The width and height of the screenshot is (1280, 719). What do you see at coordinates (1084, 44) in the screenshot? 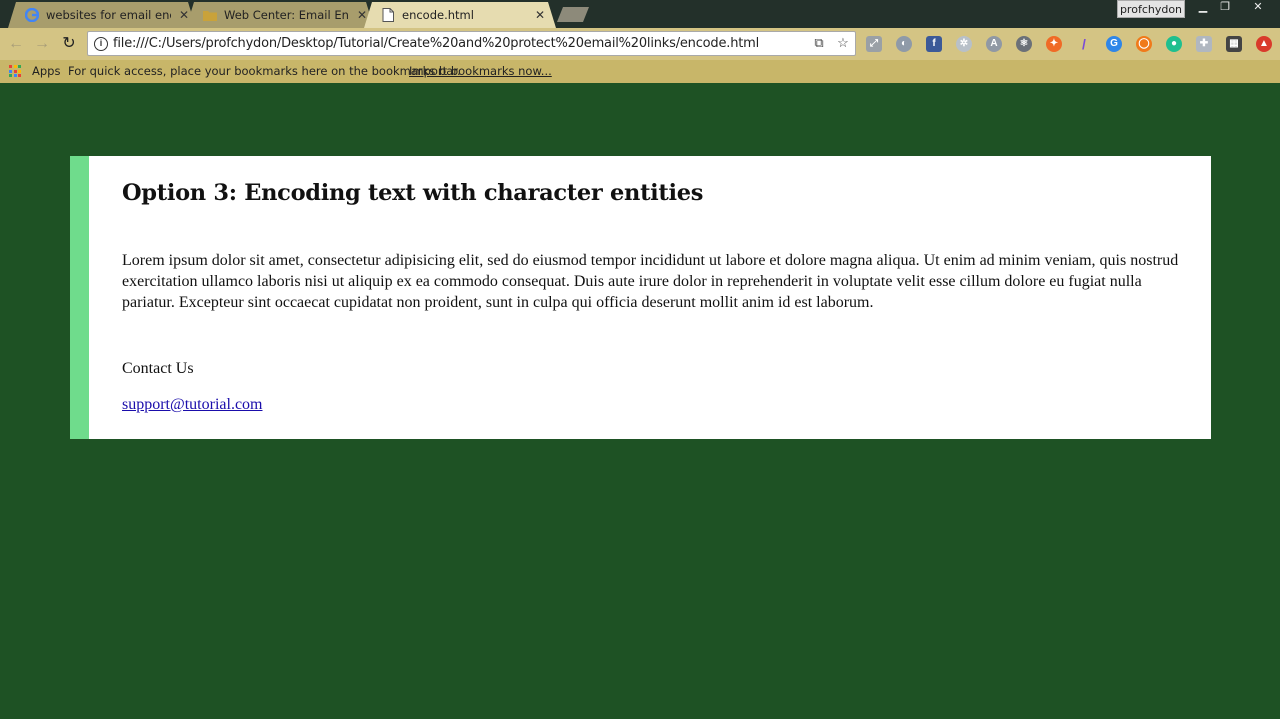
I see `pen-icon: /` at bounding box center [1084, 44].